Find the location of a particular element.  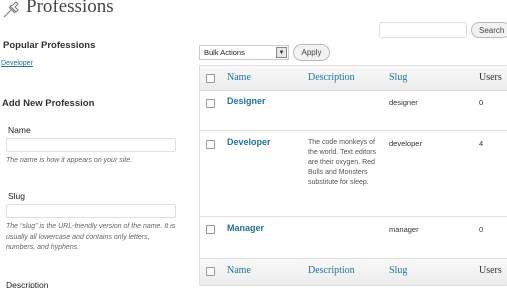

term-name-link: Designer is located at coordinates (246, 101).